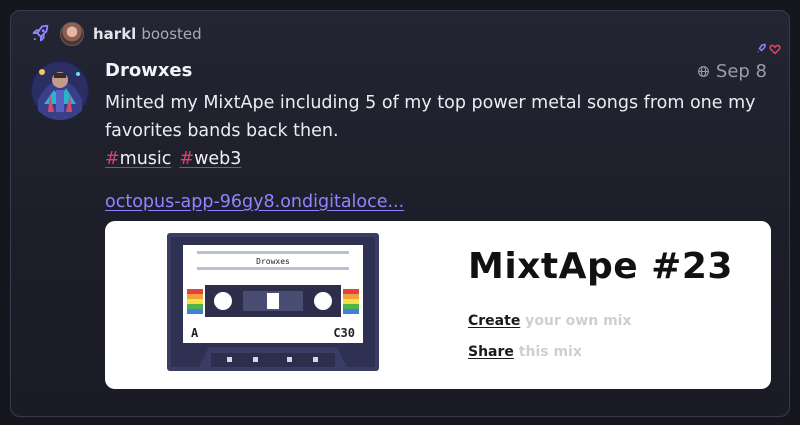 This screenshot has height=425, width=800. Describe the element at coordinates (761, 48) in the screenshot. I see `rocket-small-icon` at that location.